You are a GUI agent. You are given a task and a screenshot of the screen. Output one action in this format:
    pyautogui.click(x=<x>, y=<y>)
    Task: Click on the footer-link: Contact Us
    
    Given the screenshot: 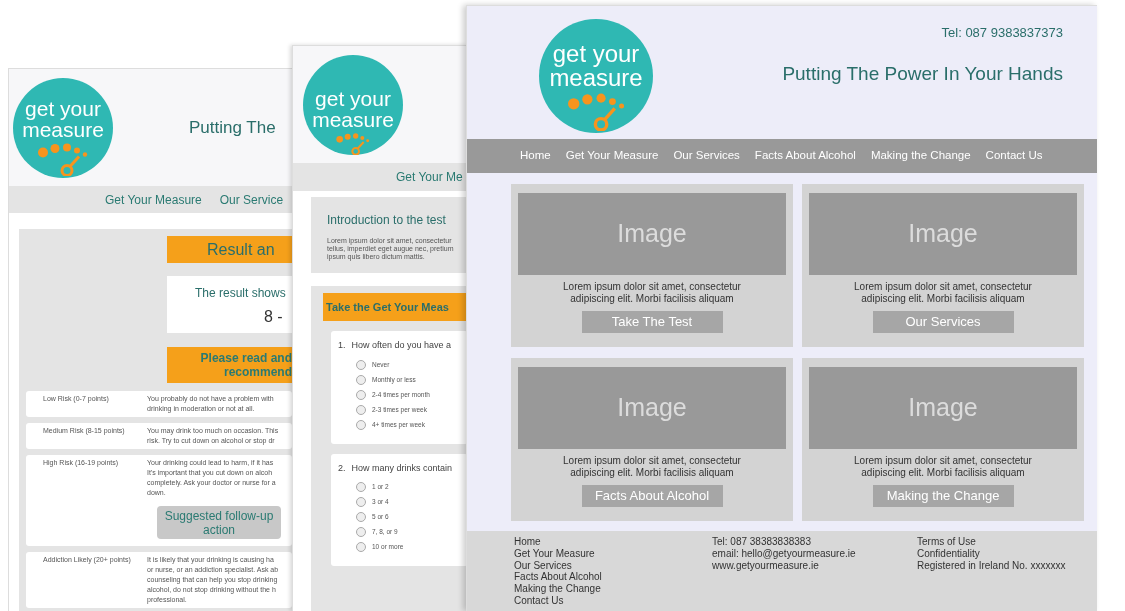 What is the action you would take?
    pyautogui.click(x=539, y=601)
    